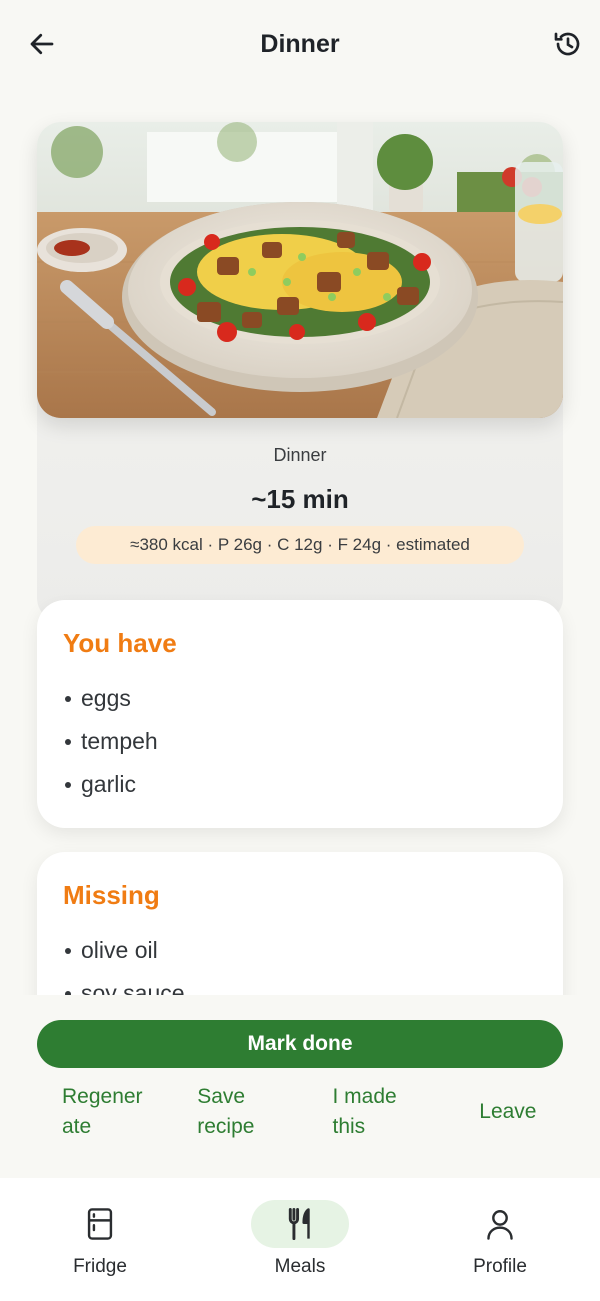  What do you see at coordinates (108, 784) in the screenshot?
I see `ingredient-name: garlic` at bounding box center [108, 784].